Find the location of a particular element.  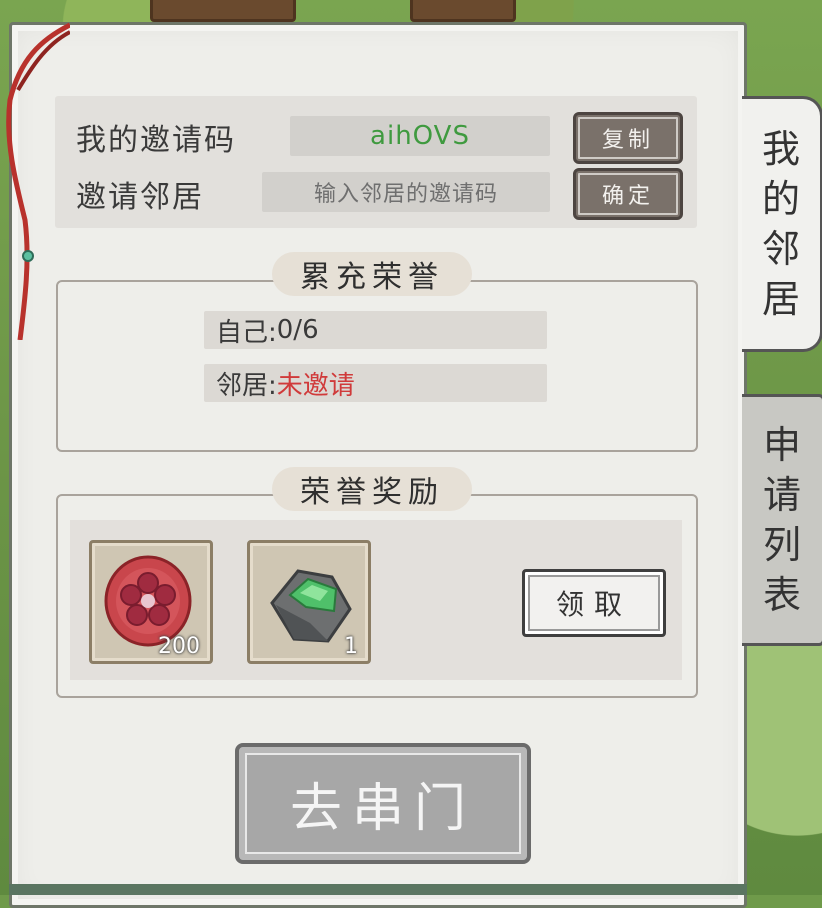

reward-item: 1 is located at coordinates (309, 602).